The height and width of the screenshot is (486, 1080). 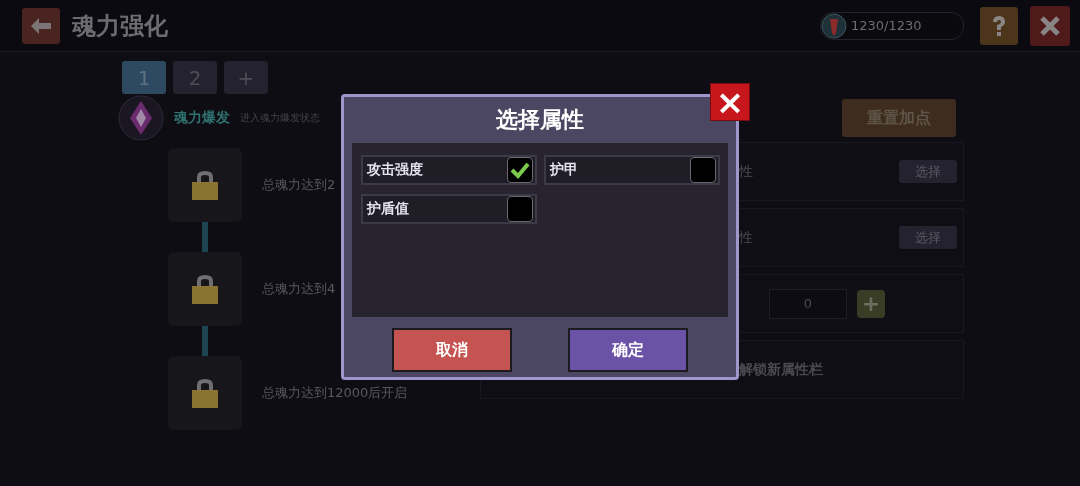 I want to click on skill-name: 魂力爆发, so click(x=202, y=118).